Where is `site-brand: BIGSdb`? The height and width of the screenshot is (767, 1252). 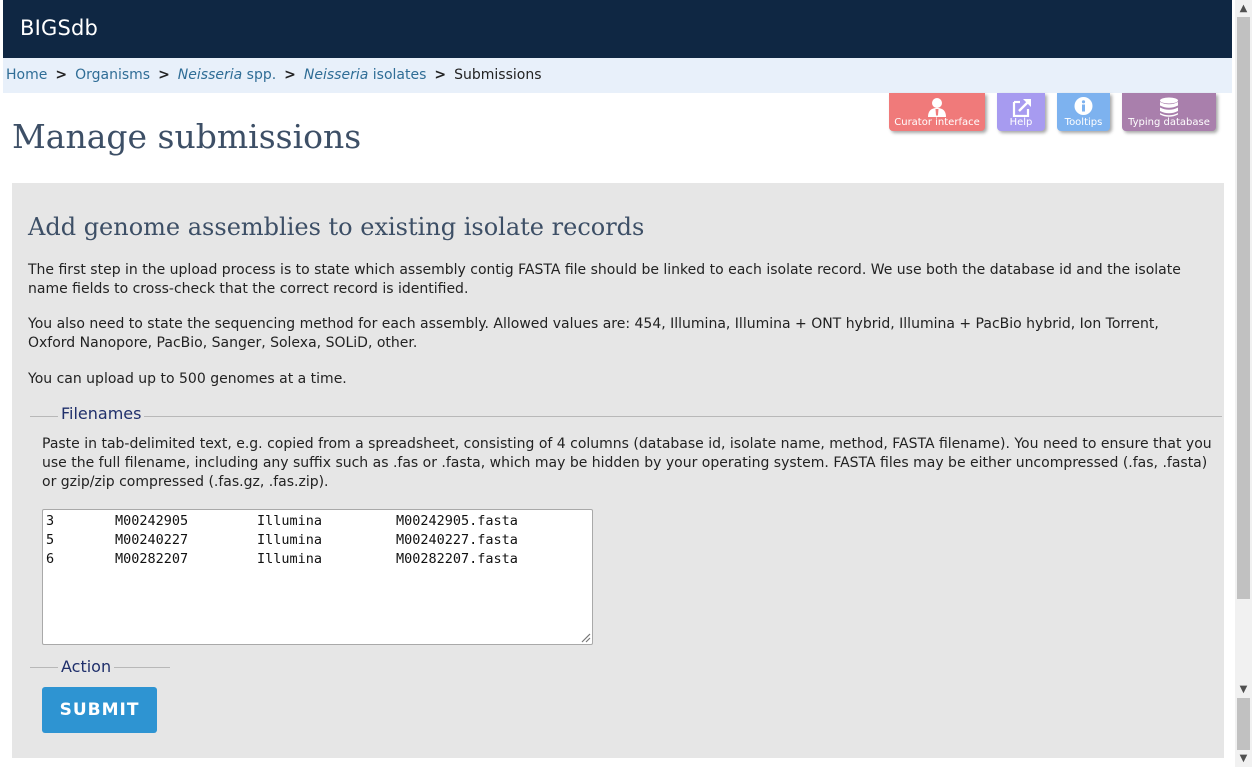 site-brand: BIGSdb is located at coordinates (59, 28).